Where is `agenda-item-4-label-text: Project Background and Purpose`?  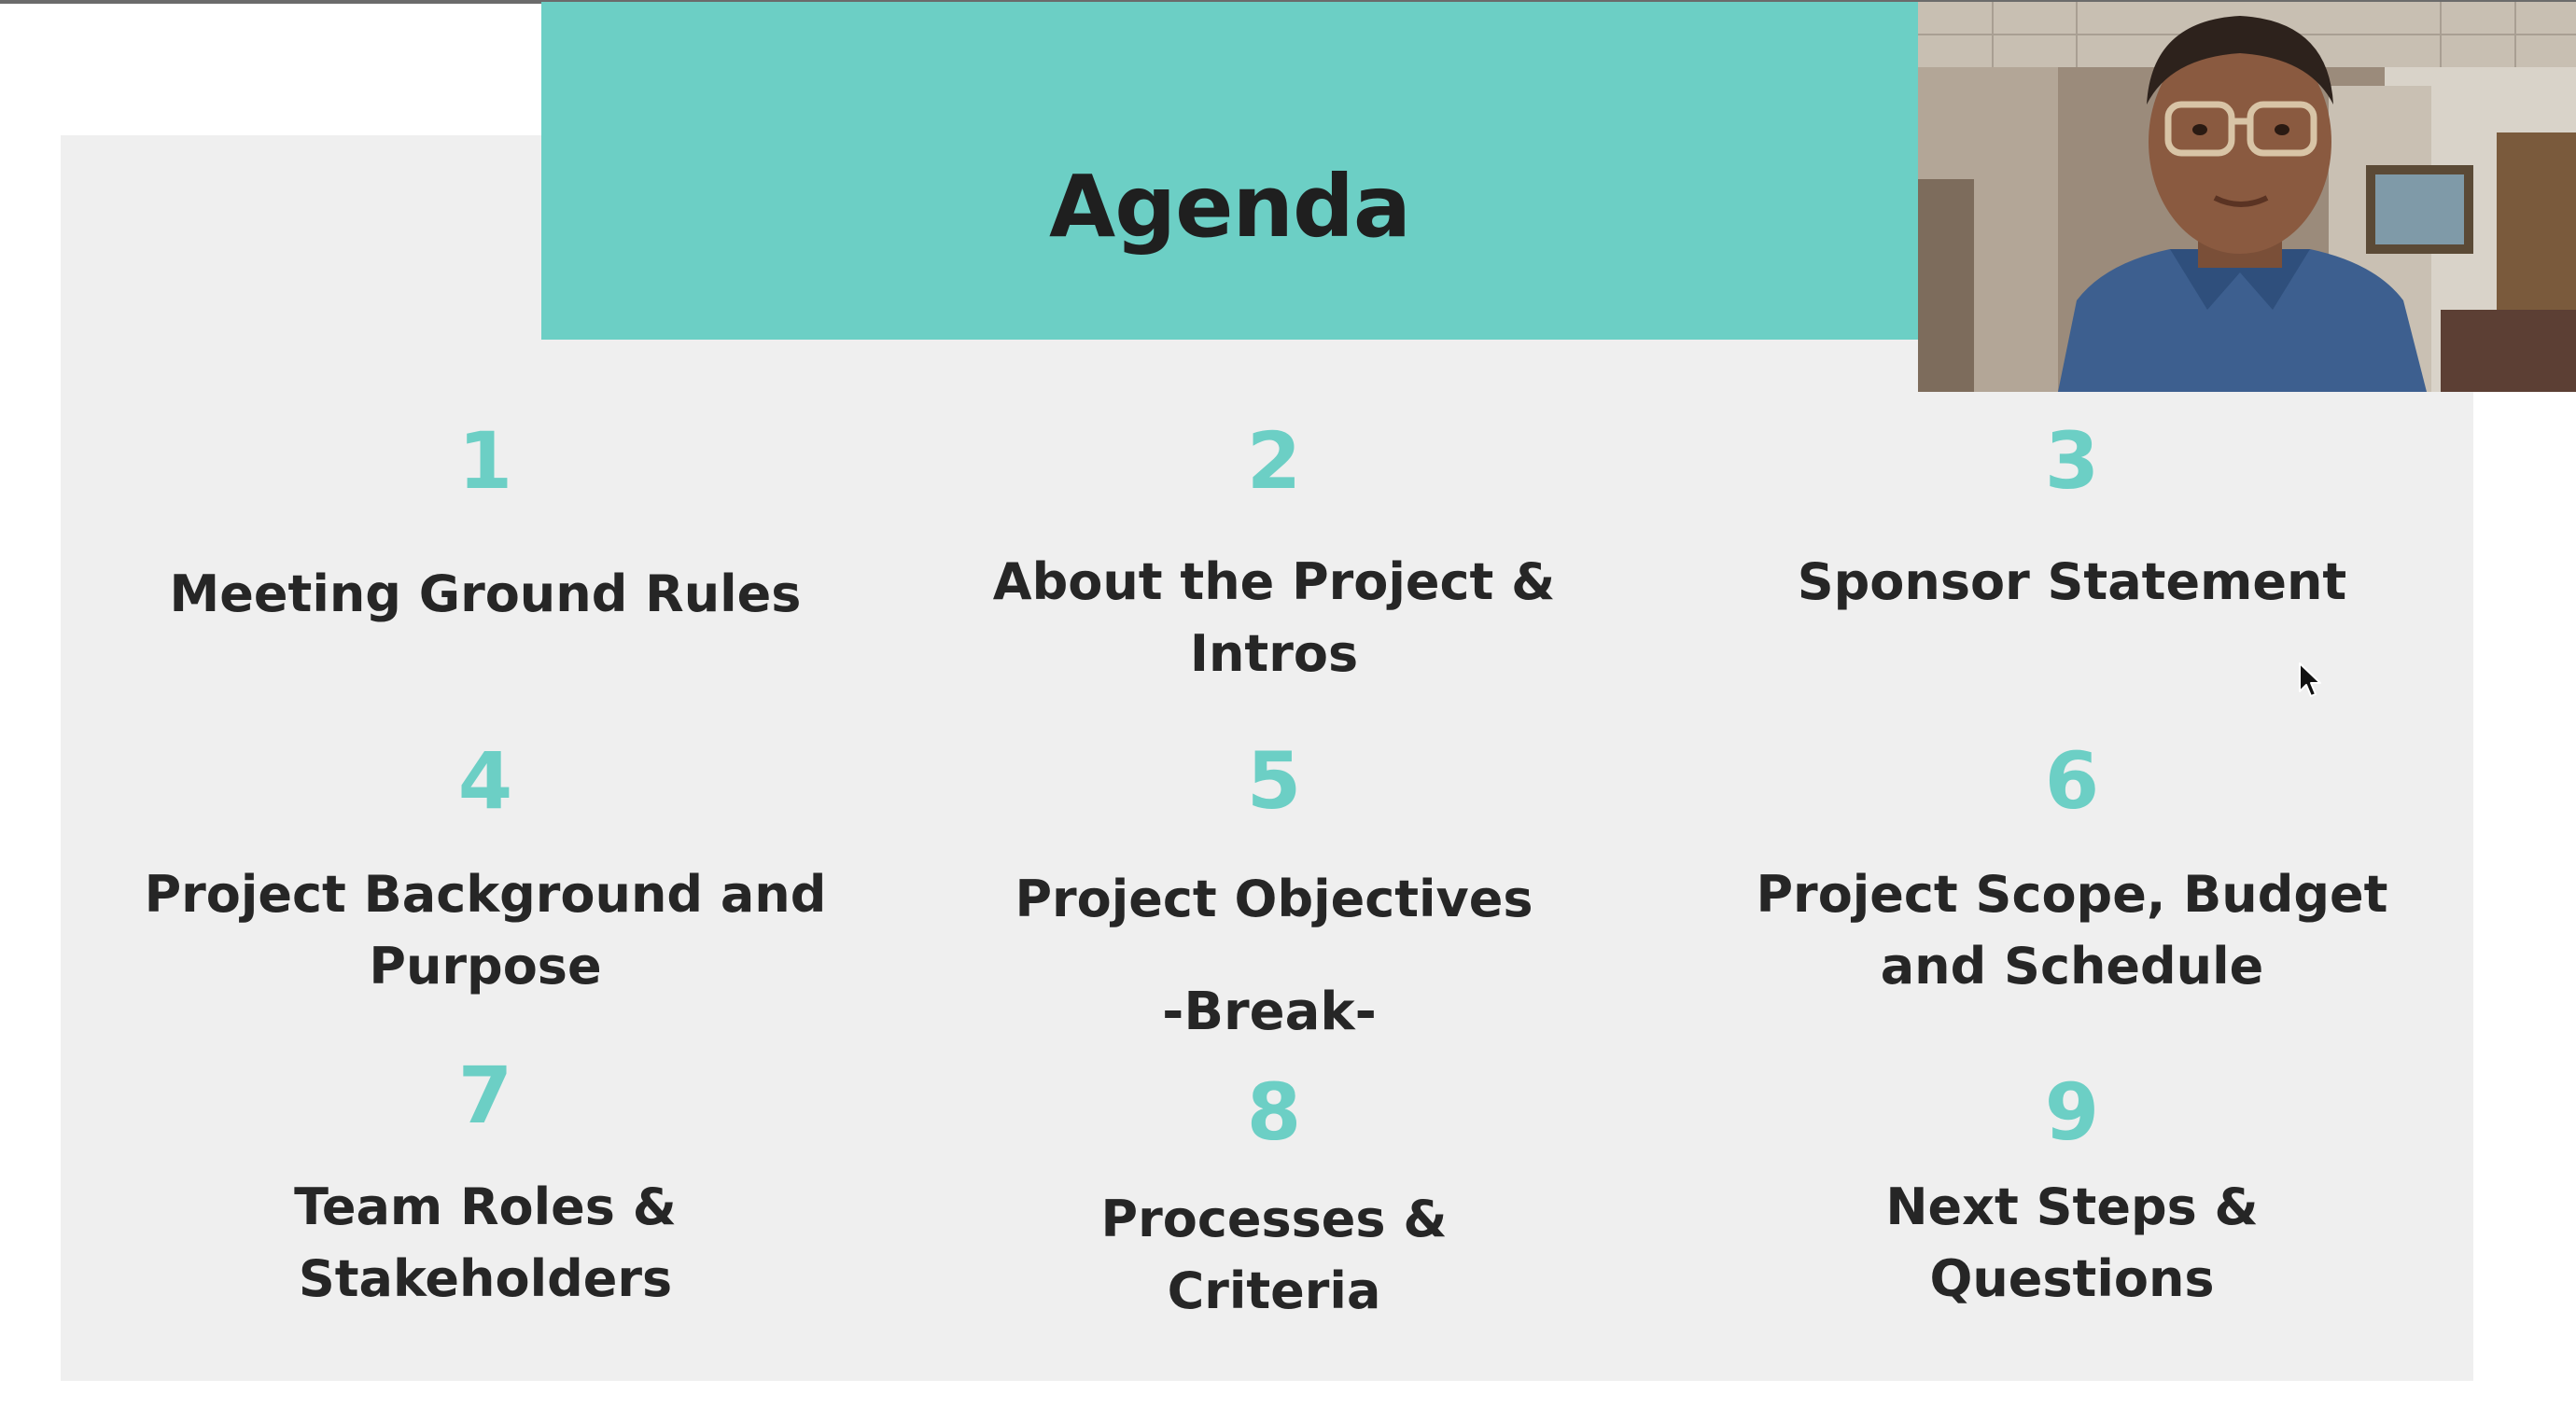
agenda-item-4-label-text: Project Background and Purpose is located at coordinates (485, 930).